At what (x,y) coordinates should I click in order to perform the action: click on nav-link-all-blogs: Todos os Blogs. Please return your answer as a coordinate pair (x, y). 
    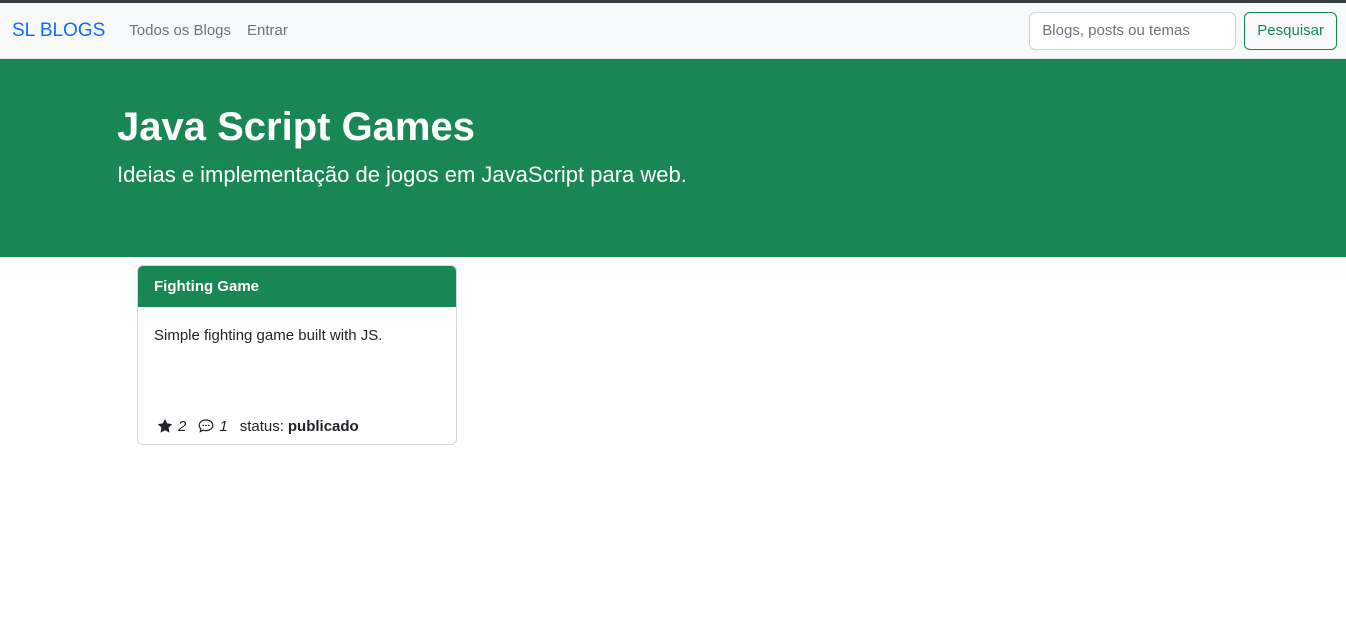
    Looking at the image, I should click on (180, 30).